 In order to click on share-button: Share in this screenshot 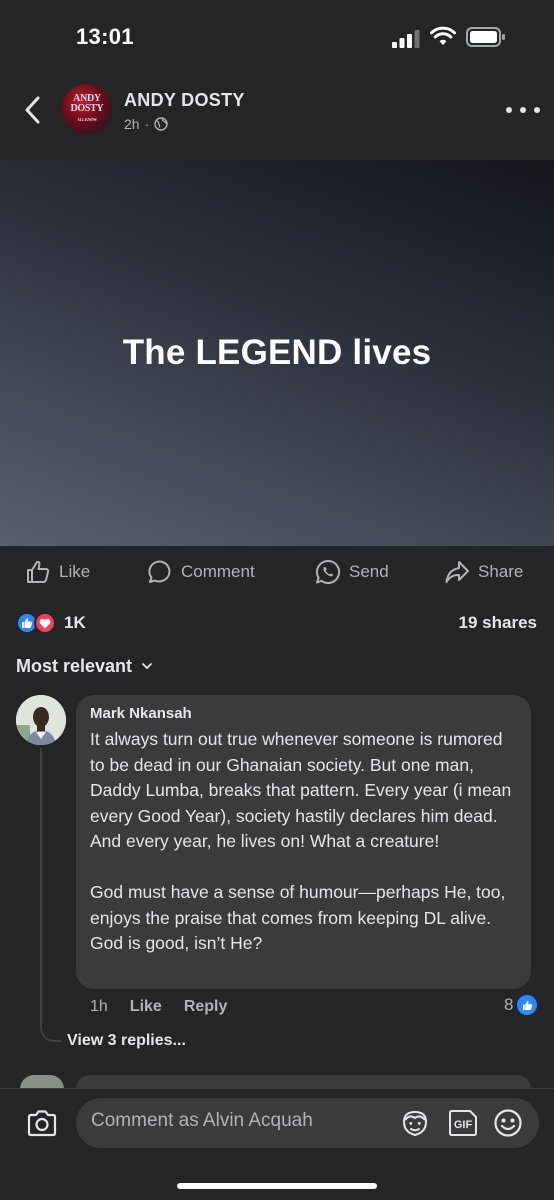, I will do `click(483, 572)`.